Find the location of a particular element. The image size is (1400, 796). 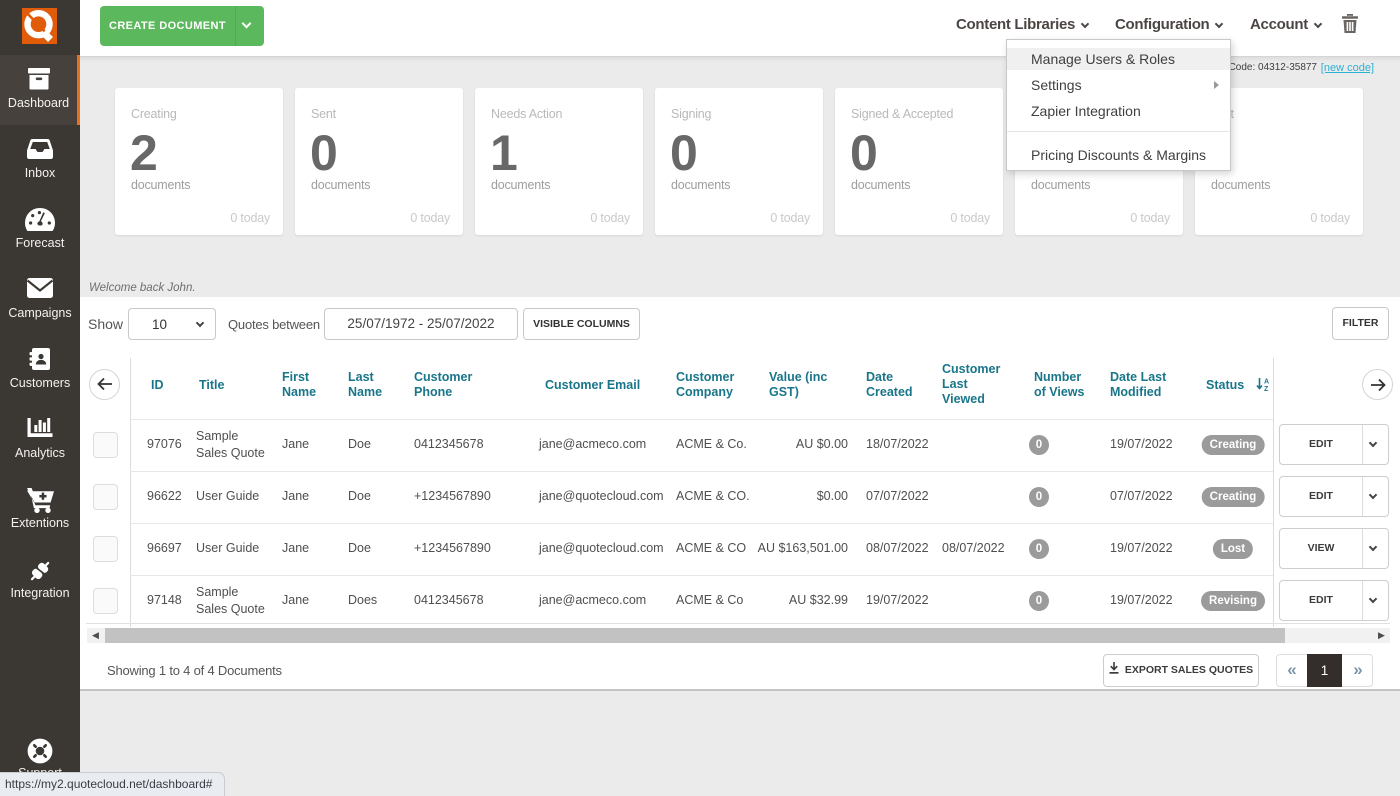

svg-text: Z is located at coordinates (1266, 389).